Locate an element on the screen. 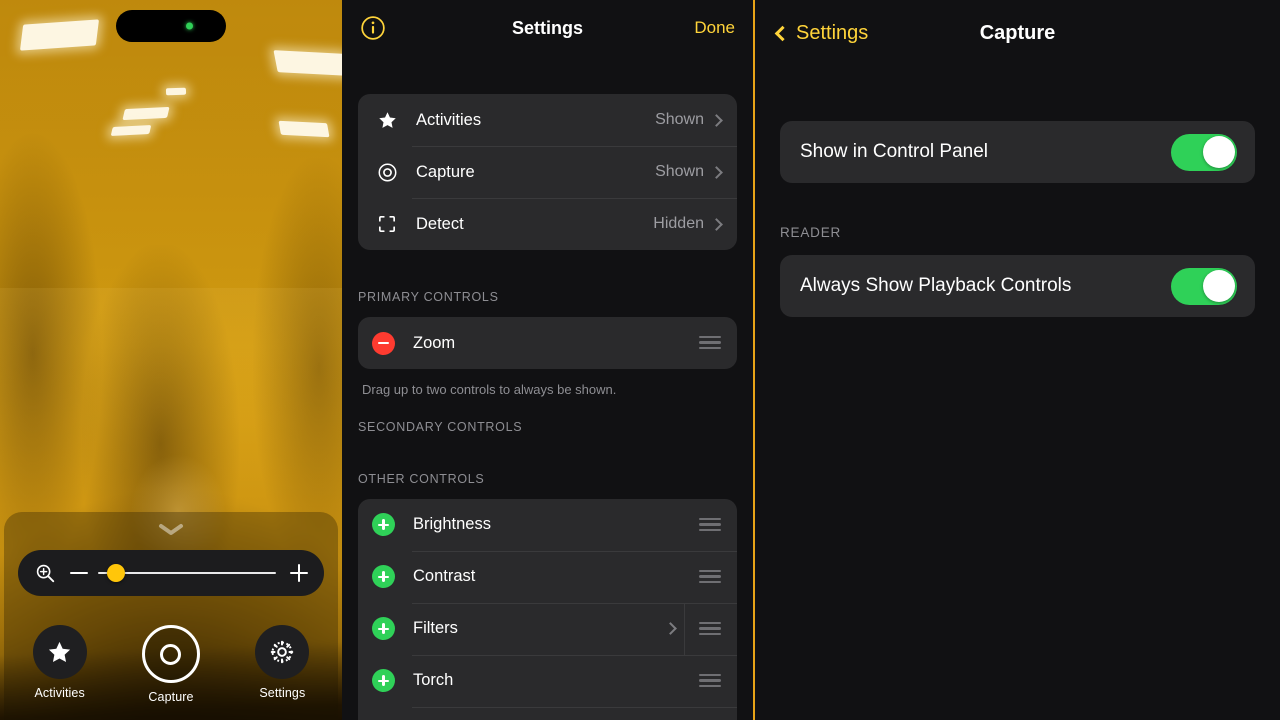  control-row-label: Filters is located at coordinates (435, 628).